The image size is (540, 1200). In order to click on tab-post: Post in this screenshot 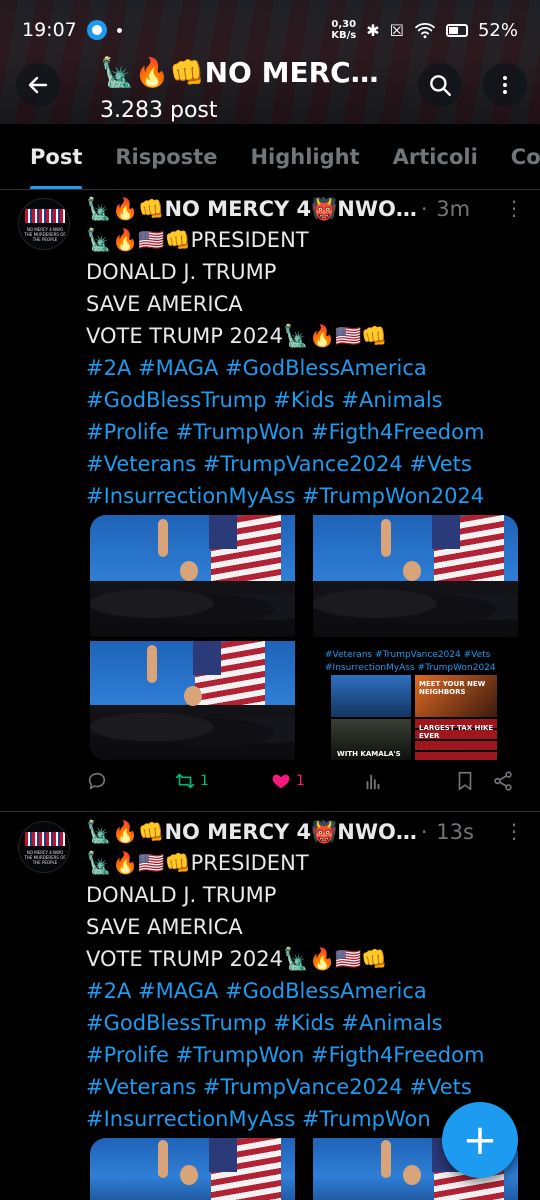, I will do `click(56, 156)`.